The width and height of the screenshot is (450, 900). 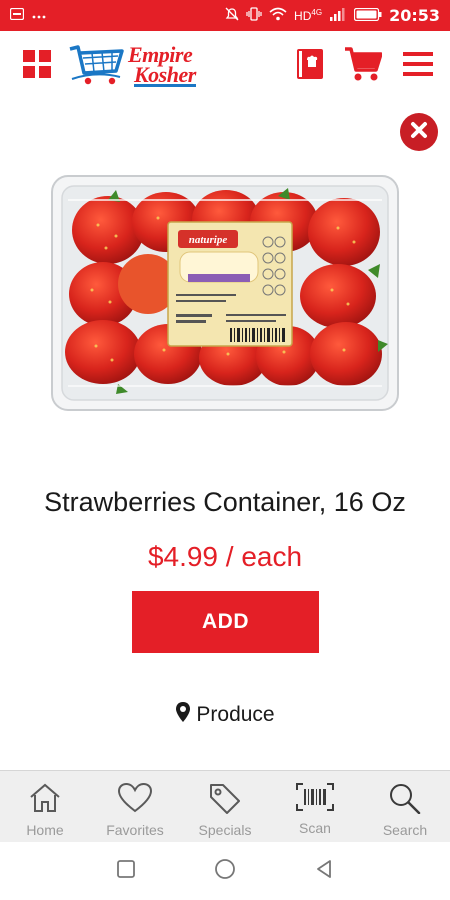 I want to click on menu-button, so click(x=418, y=66).